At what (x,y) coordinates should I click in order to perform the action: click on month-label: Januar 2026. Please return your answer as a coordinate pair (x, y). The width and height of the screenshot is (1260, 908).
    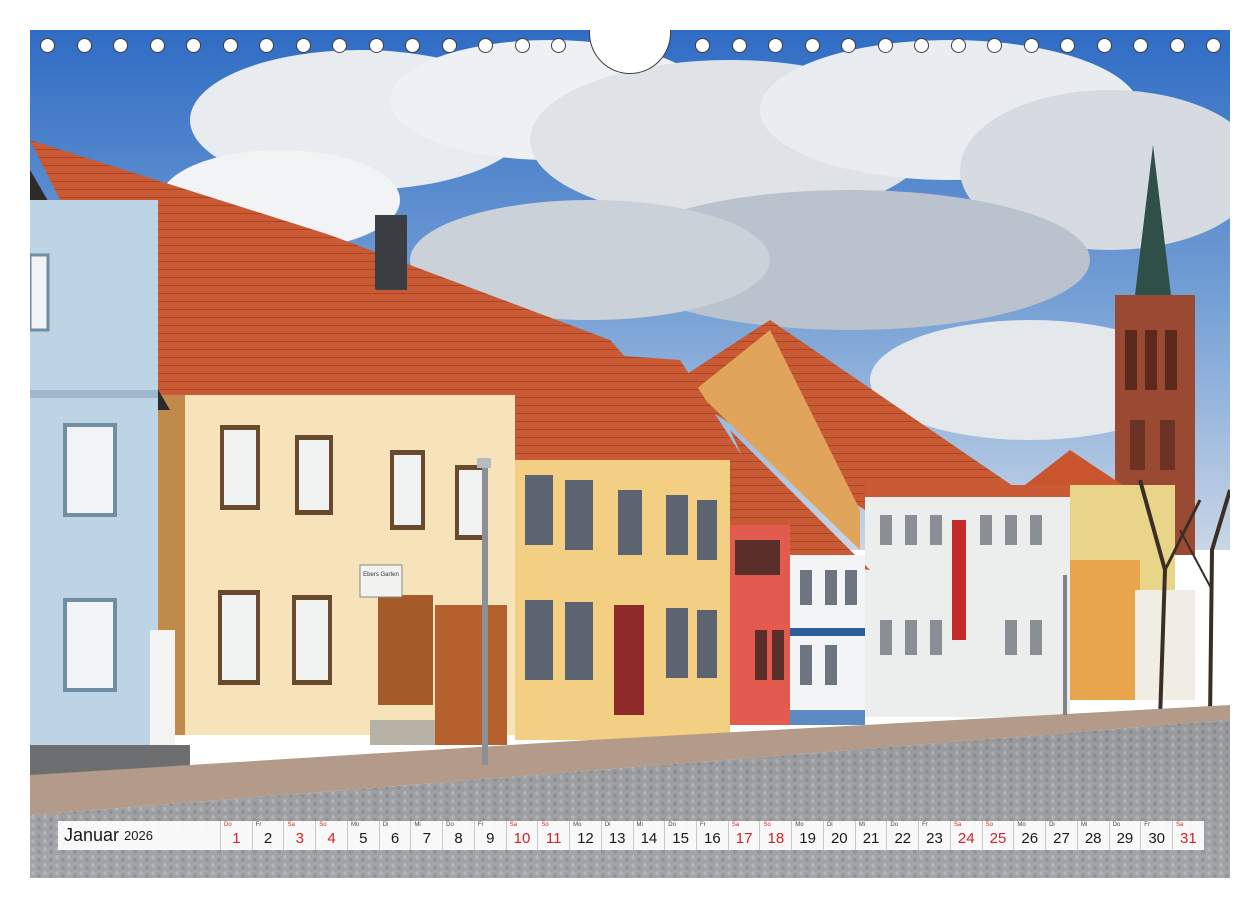
    Looking at the image, I should click on (139, 835).